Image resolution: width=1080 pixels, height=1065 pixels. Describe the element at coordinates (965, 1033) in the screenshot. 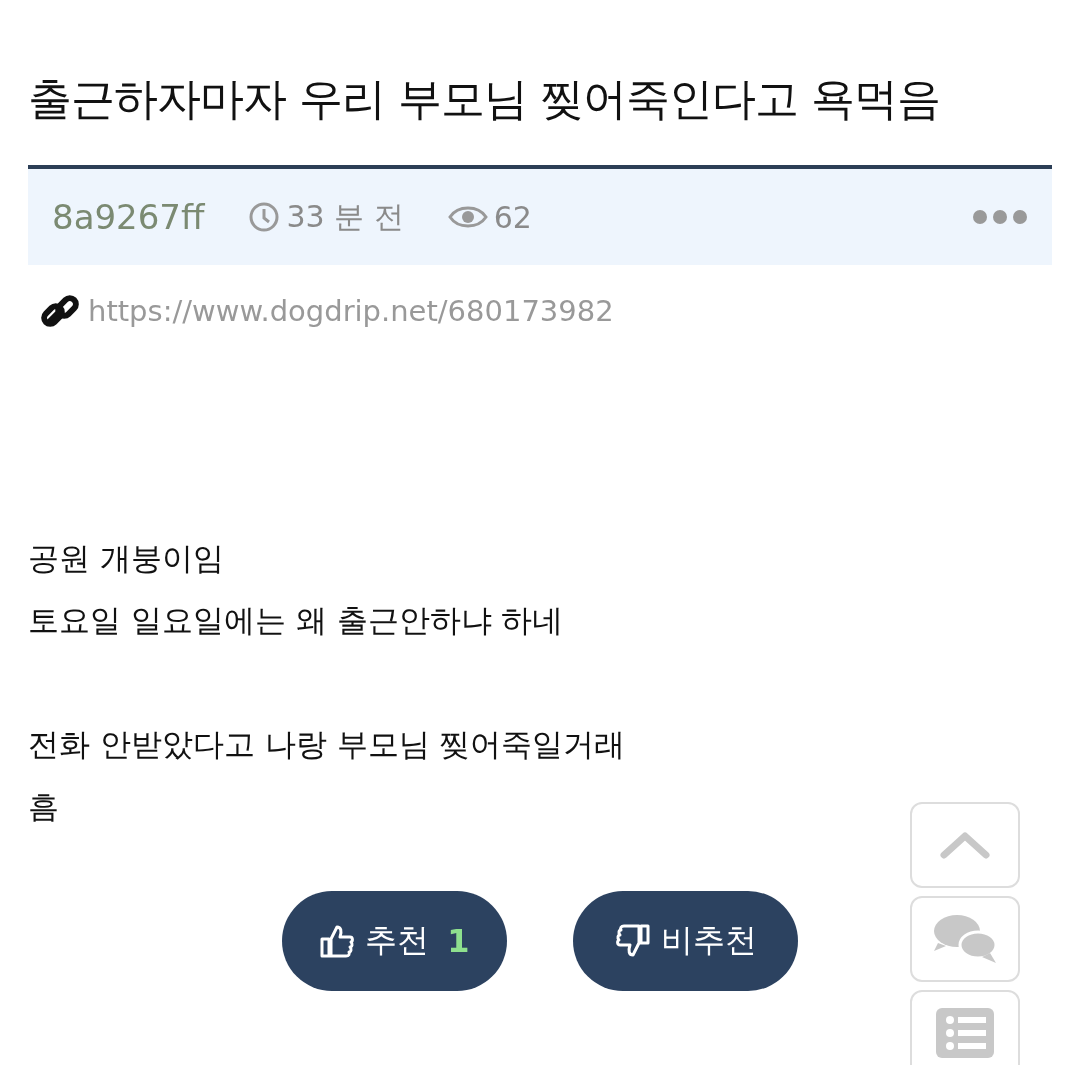

I see `list-icon` at that location.